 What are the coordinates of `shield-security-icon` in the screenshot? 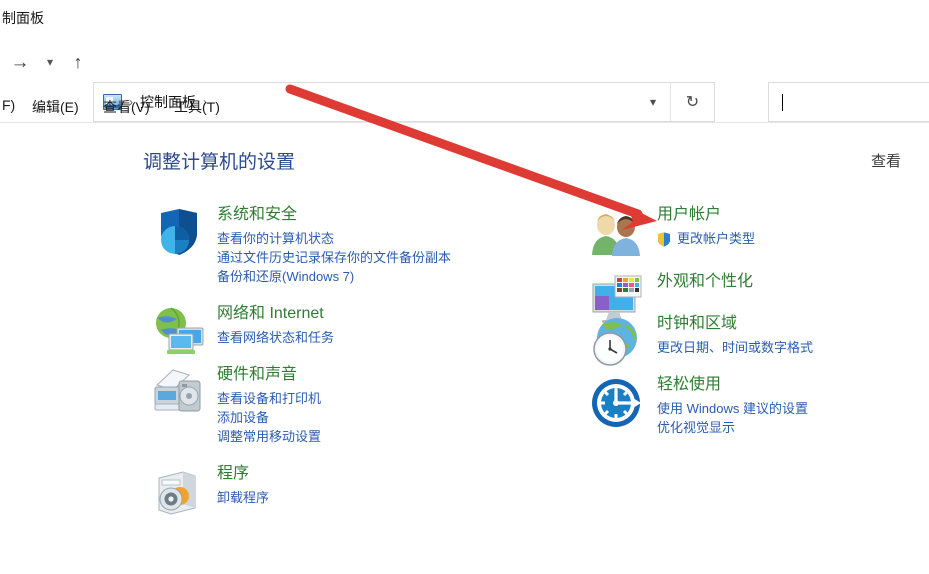 It's located at (178, 233).